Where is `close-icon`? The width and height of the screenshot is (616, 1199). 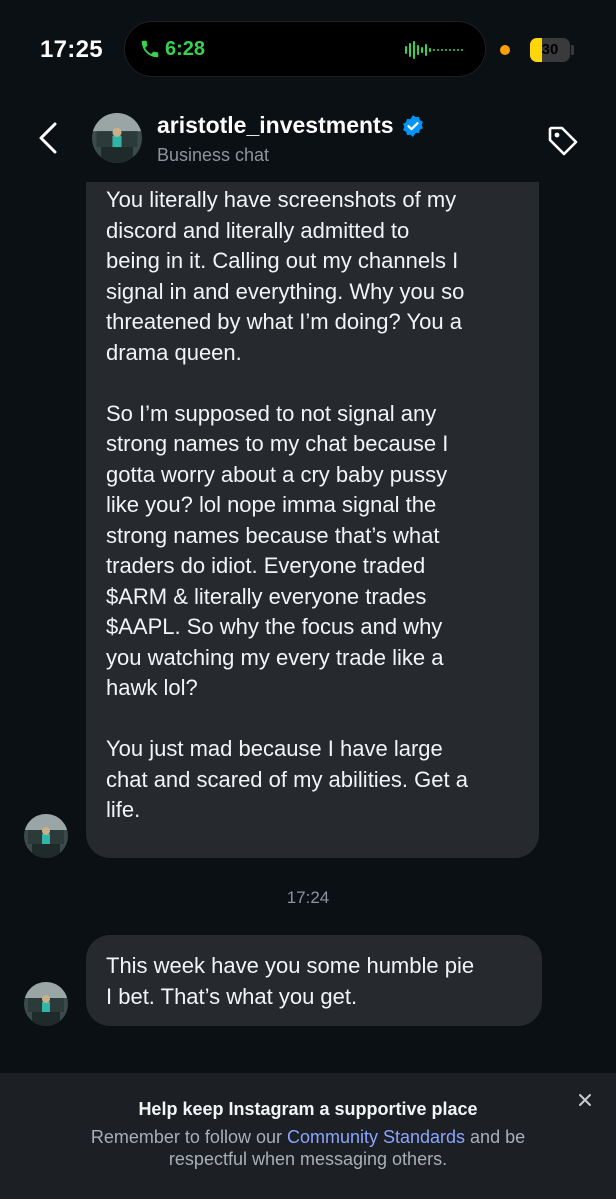
close-icon is located at coordinates (585, 1100).